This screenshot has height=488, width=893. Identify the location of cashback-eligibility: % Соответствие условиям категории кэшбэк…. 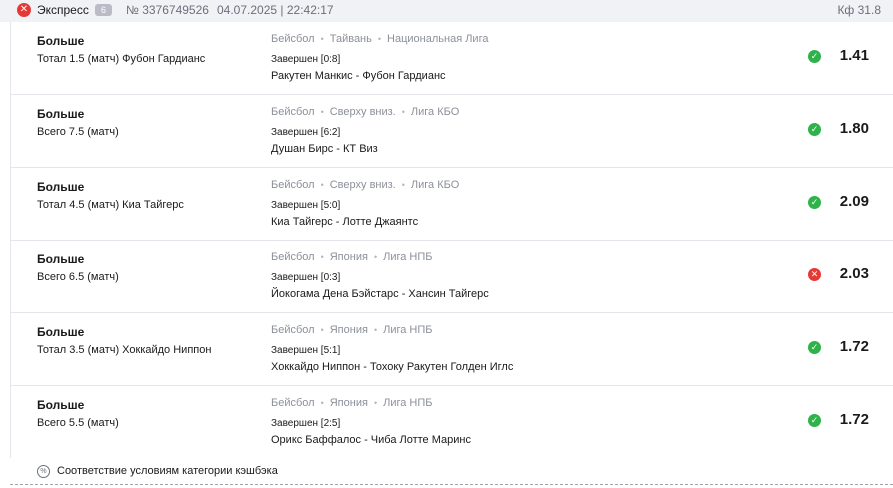
(157, 471).